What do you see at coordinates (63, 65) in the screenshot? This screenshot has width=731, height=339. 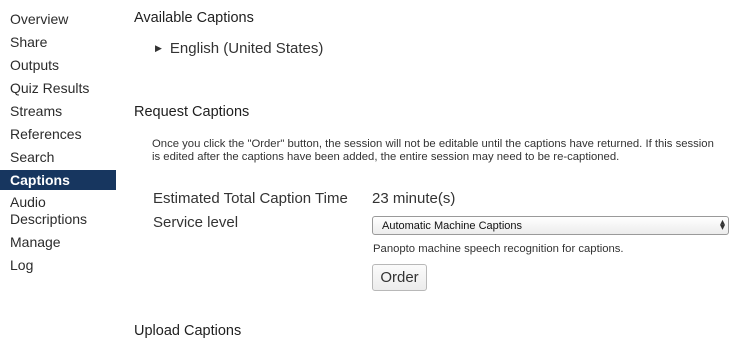 I see `sidebar-item-outputs: Outputs` at bounding box center [63, 65].